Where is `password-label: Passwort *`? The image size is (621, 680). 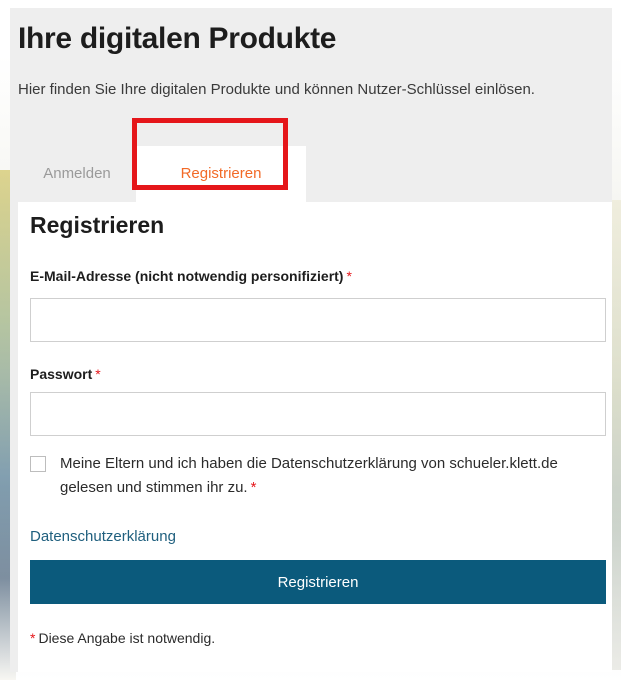
password-label: Passwort * is located at coordinates (65, 374).